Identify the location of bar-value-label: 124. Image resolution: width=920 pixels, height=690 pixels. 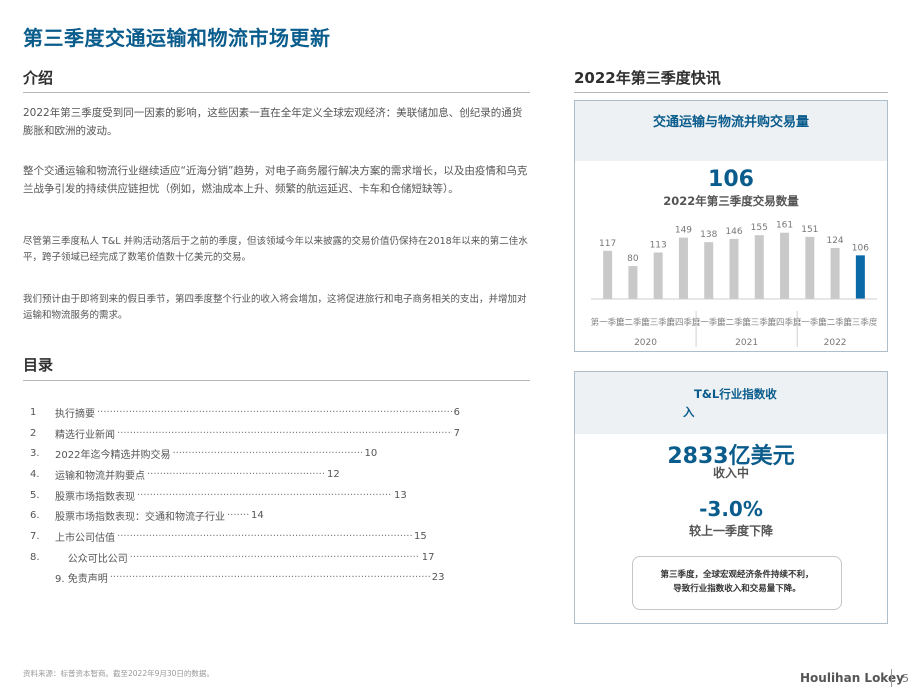
(834, 241).